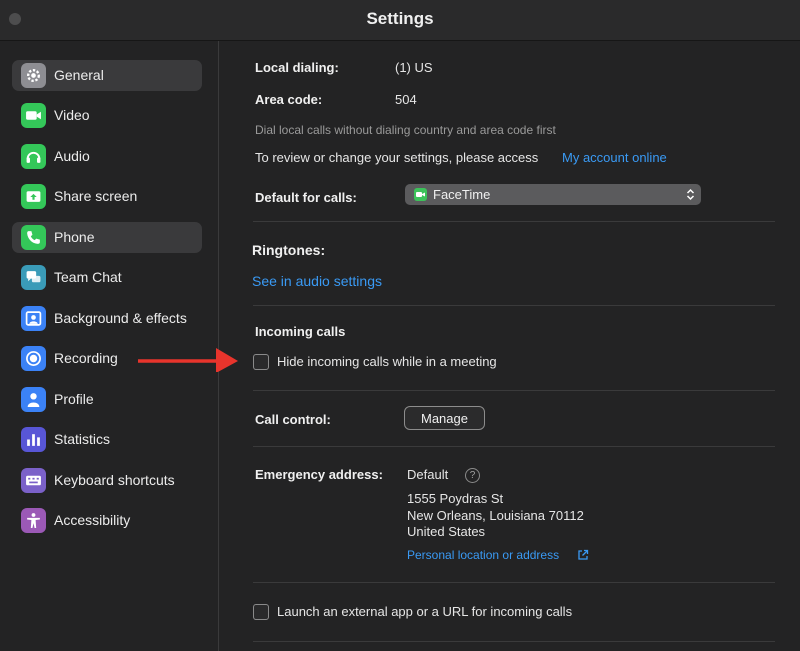 This screenshot has height=651, width=800. What do you see at coordinates (92, 520) in the screenshot?
I see `sidebar-item-label: Accessibility` at bounding box center [92, 520].